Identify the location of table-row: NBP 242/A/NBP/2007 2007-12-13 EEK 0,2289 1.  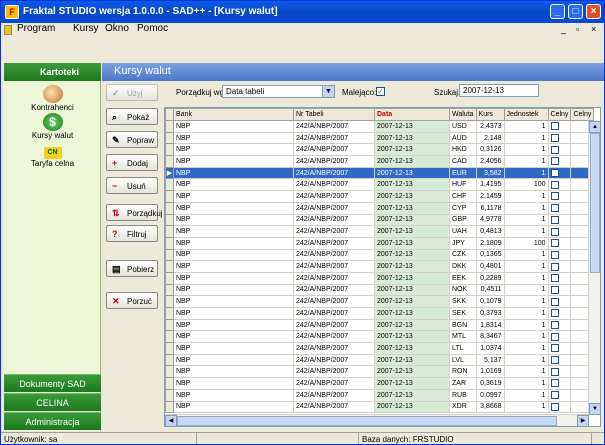
(380, 278).